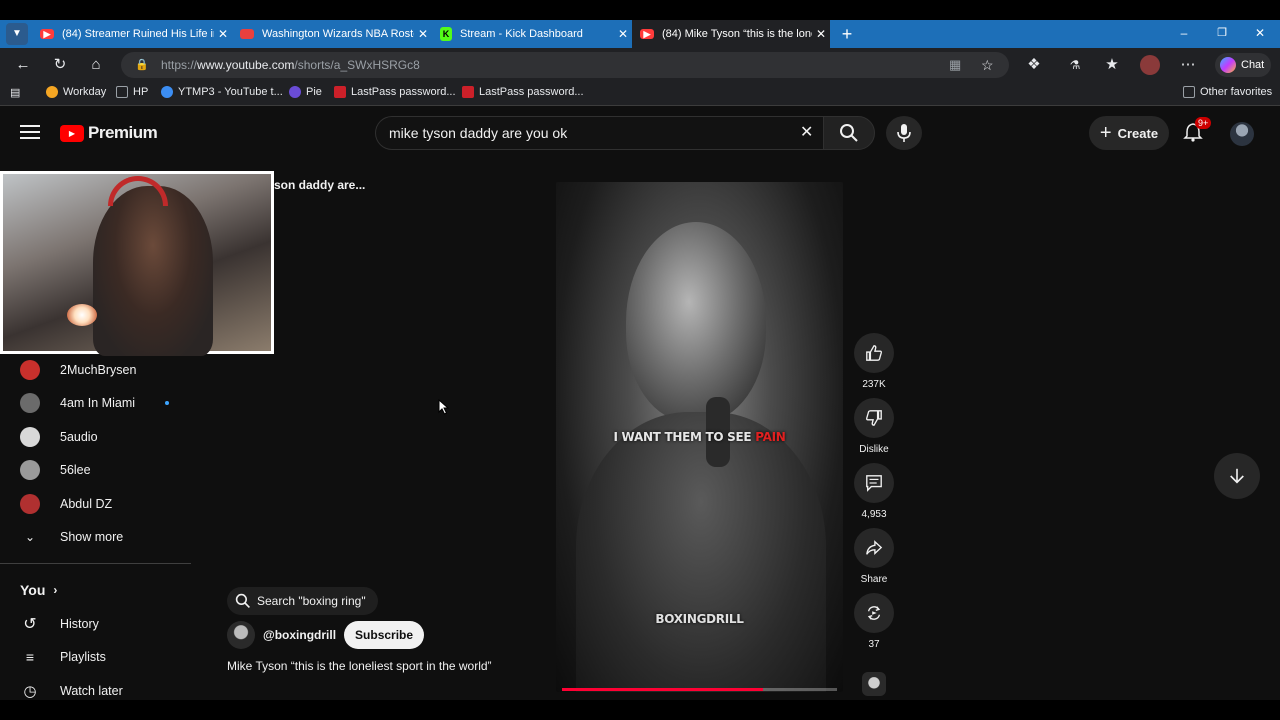 Image resolution: width=1280 pixels, height=720 pixels. What do you see at coordinates (599, 133) in the screenshot?
I see `search-input: mike tyson daddy are you ok ✕` at bounding box center [599, 133].